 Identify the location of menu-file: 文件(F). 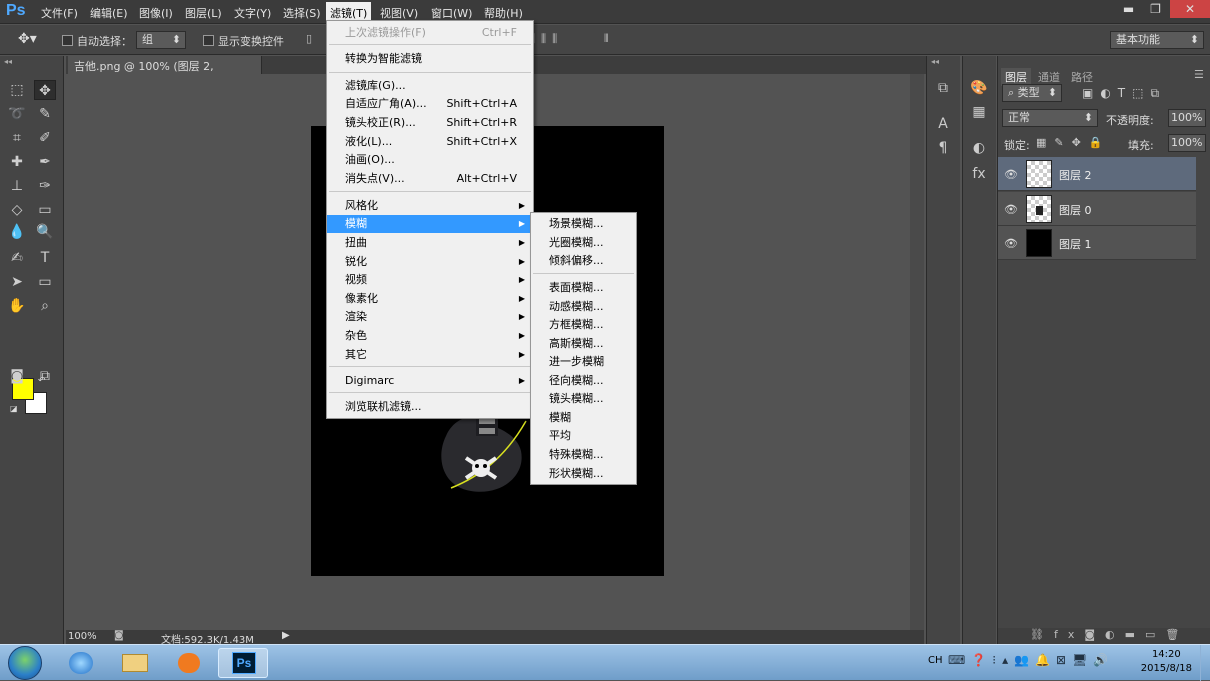
(59, 13).